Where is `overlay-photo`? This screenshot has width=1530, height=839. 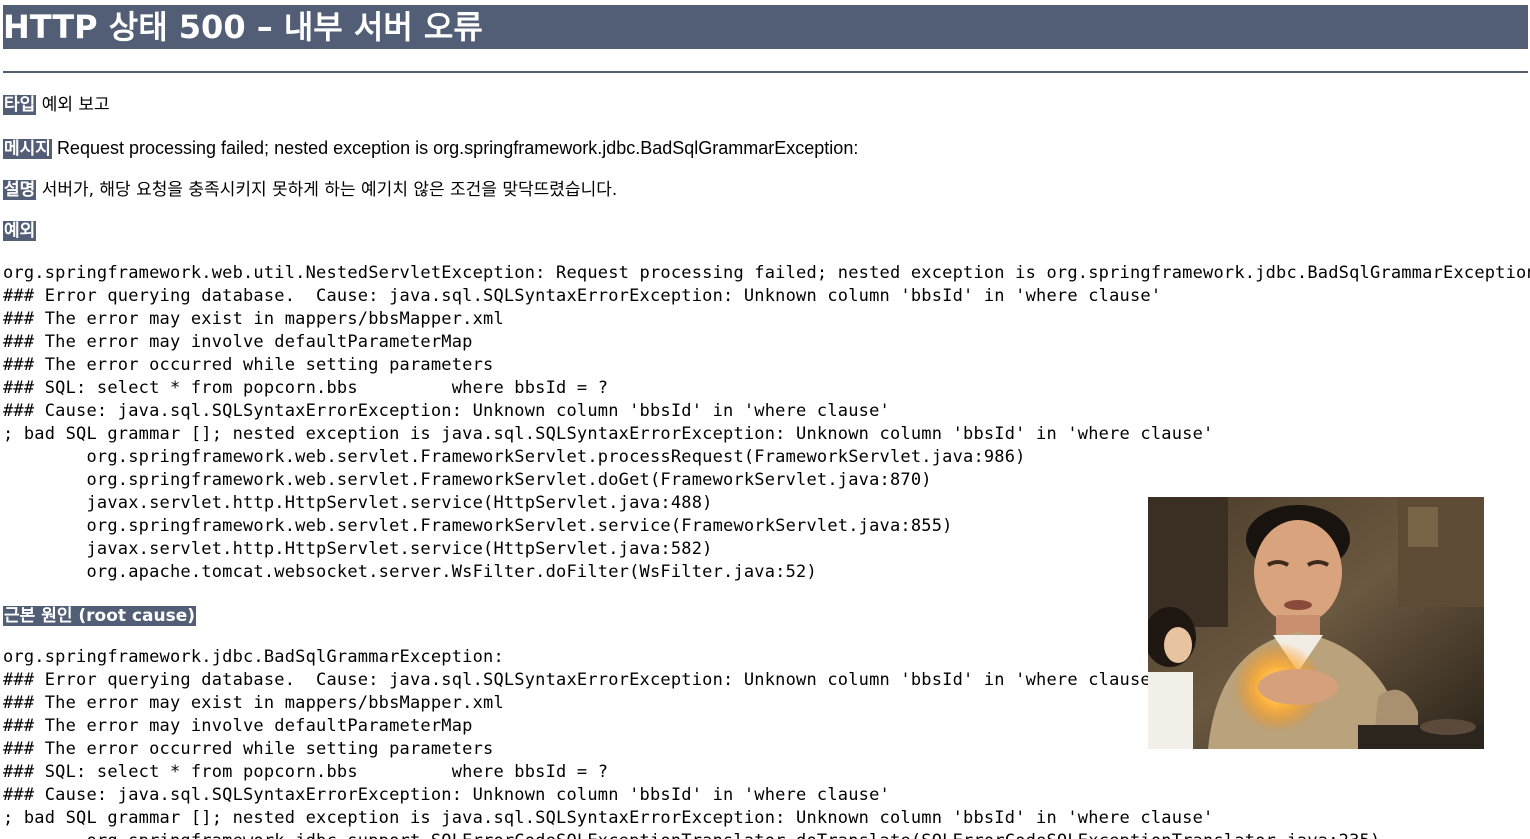 overlay-photo is located at coordinates (1316, 623).